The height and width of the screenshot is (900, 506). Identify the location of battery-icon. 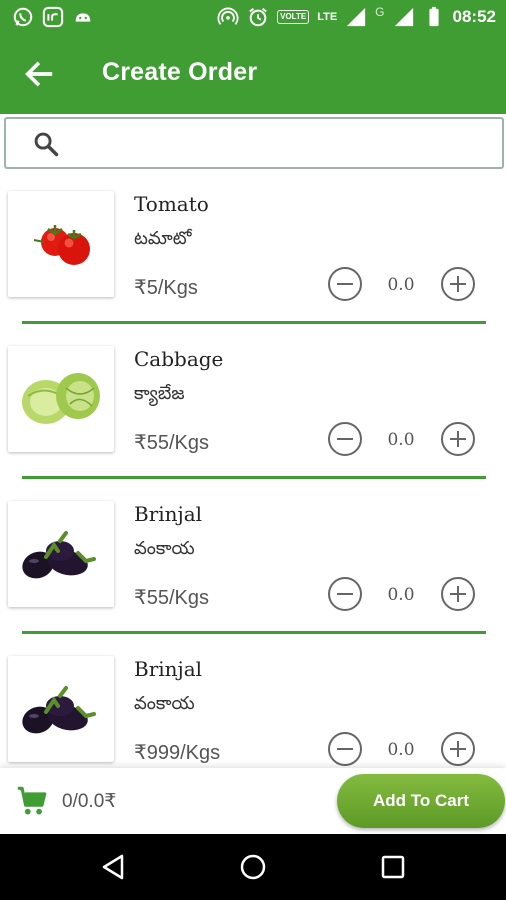
(433, 16).